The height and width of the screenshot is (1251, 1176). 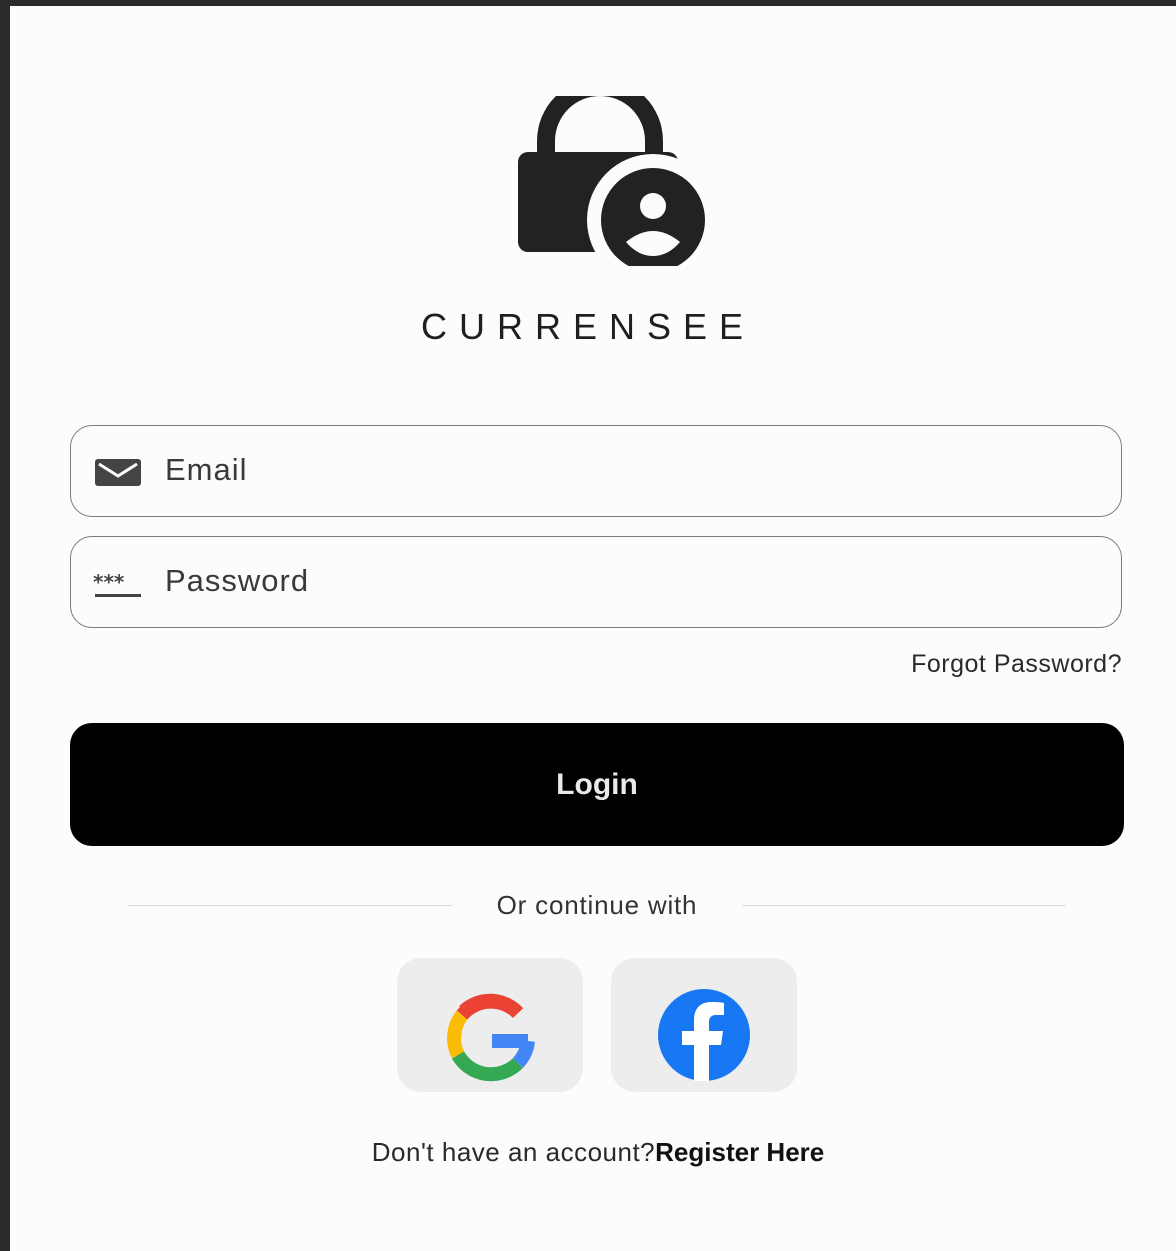 I want to click on google-icon, so click(x=490, y=1038).